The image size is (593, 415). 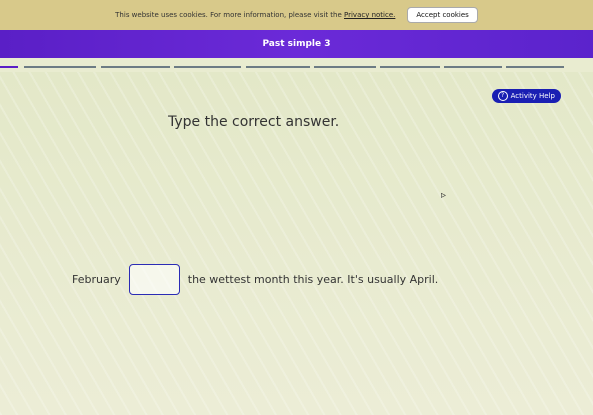 What do you see at coordinates (532, 96) in the screenshot?
I see `activity-help-label: Activity Help` at bounding box center [532, 96].